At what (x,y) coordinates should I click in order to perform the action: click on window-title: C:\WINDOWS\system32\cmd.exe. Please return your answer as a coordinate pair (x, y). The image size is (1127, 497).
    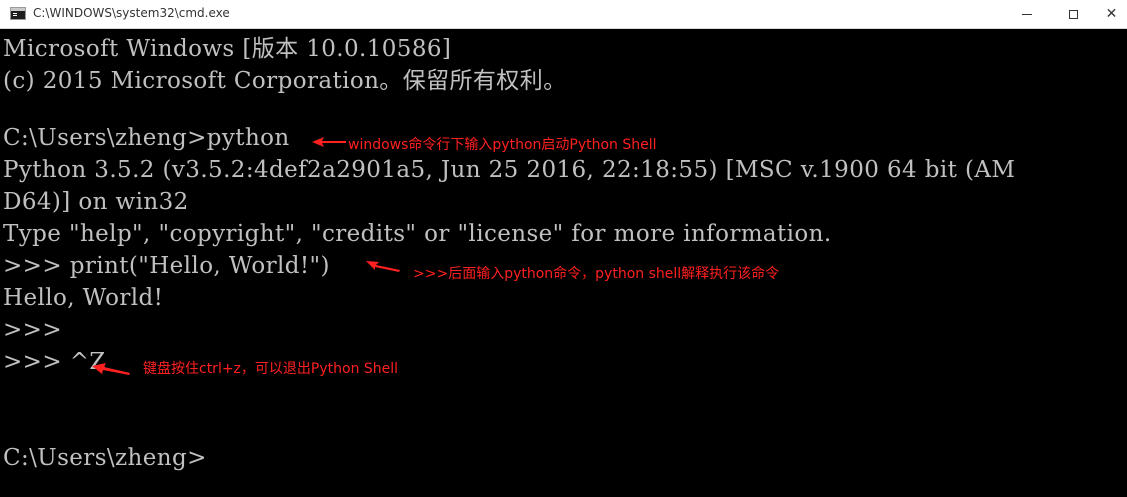
    Looking at the image, I should click on (131, 13).